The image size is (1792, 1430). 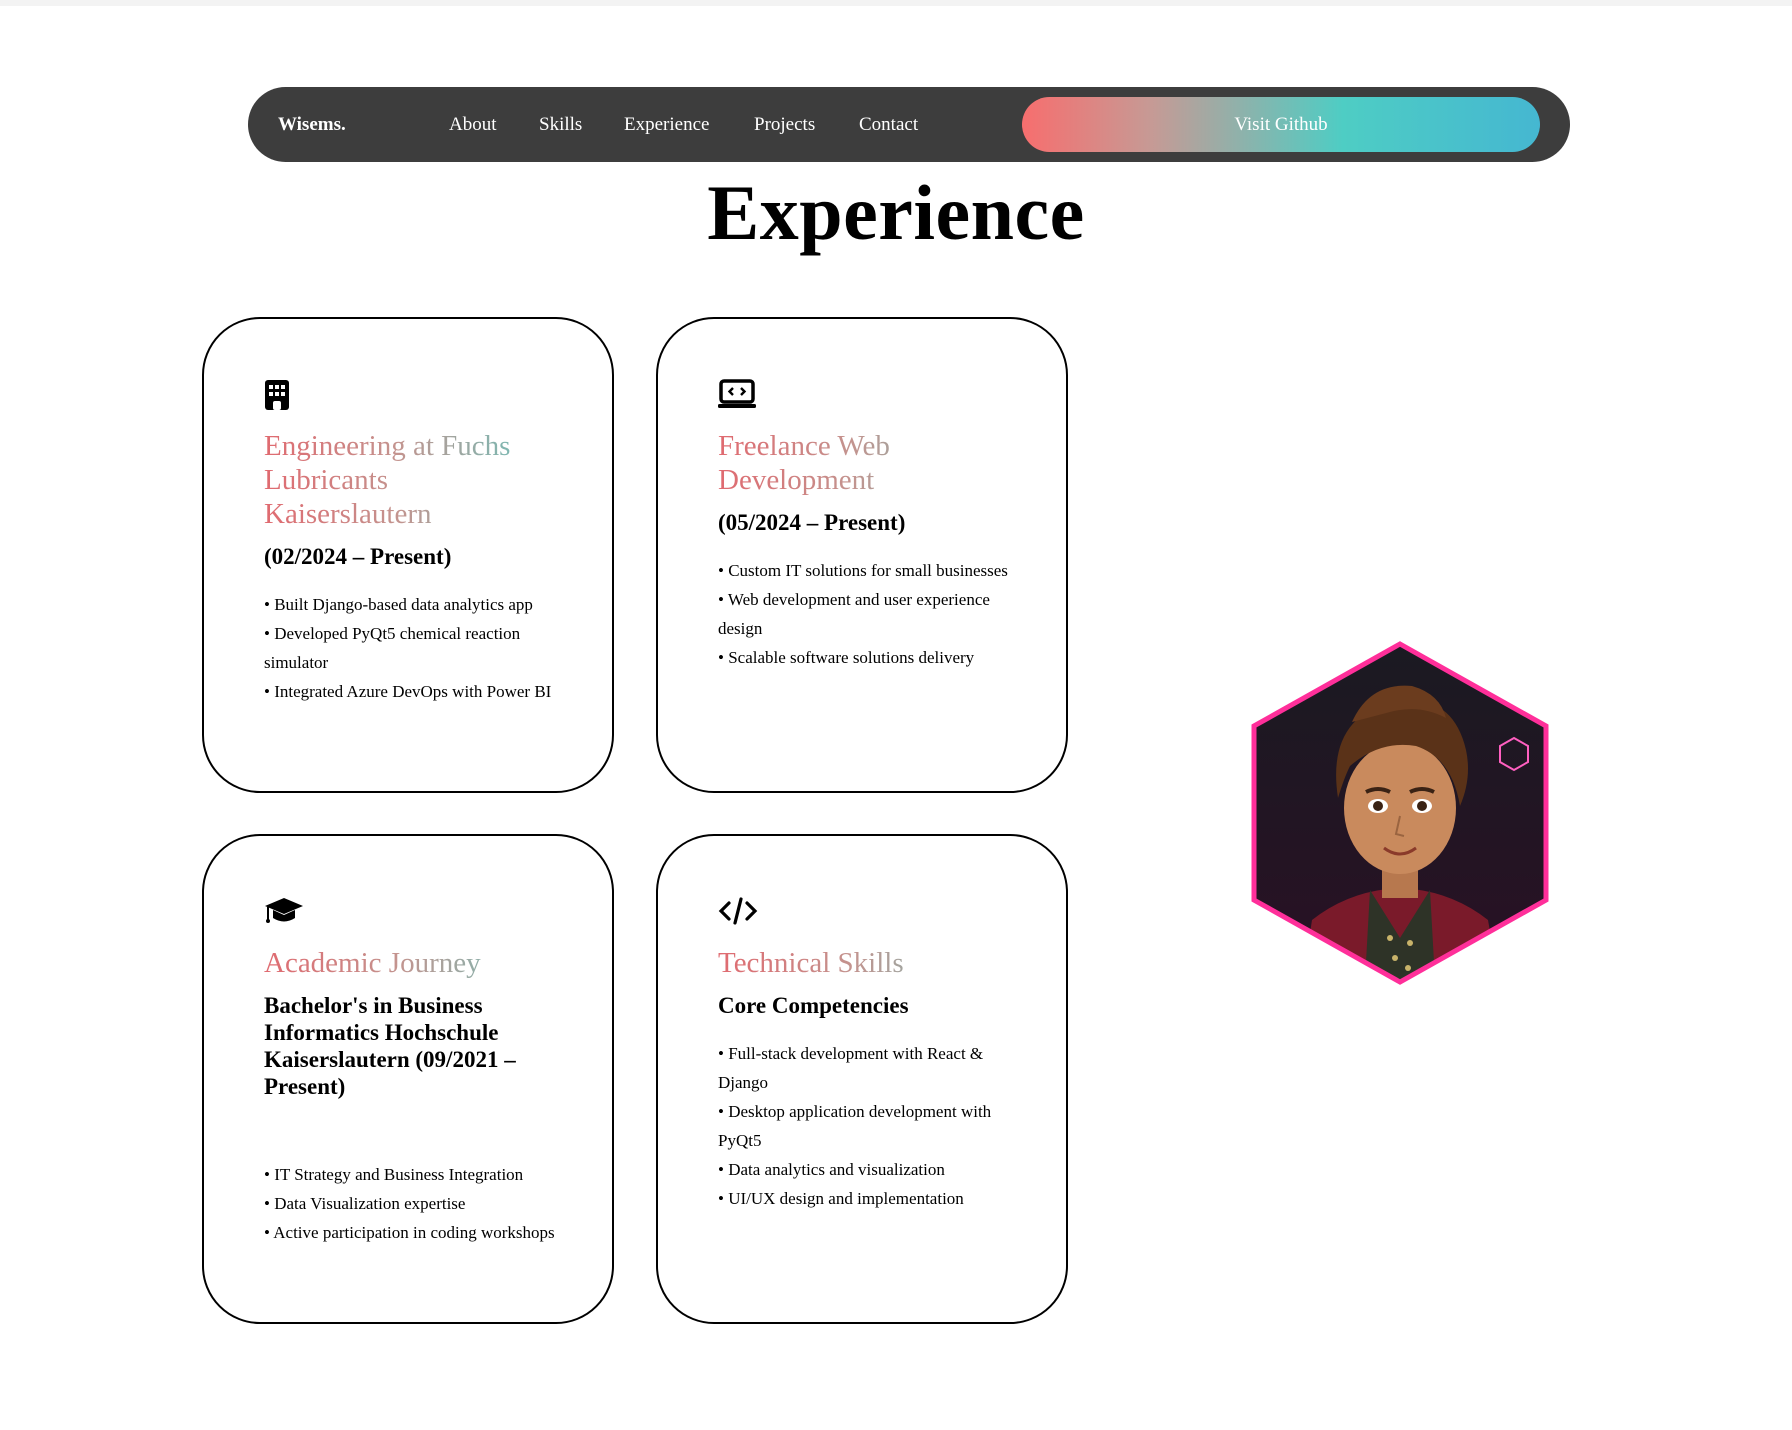 I want to click on card-subheading: Core Competencies, so click(x=813, y=1005).